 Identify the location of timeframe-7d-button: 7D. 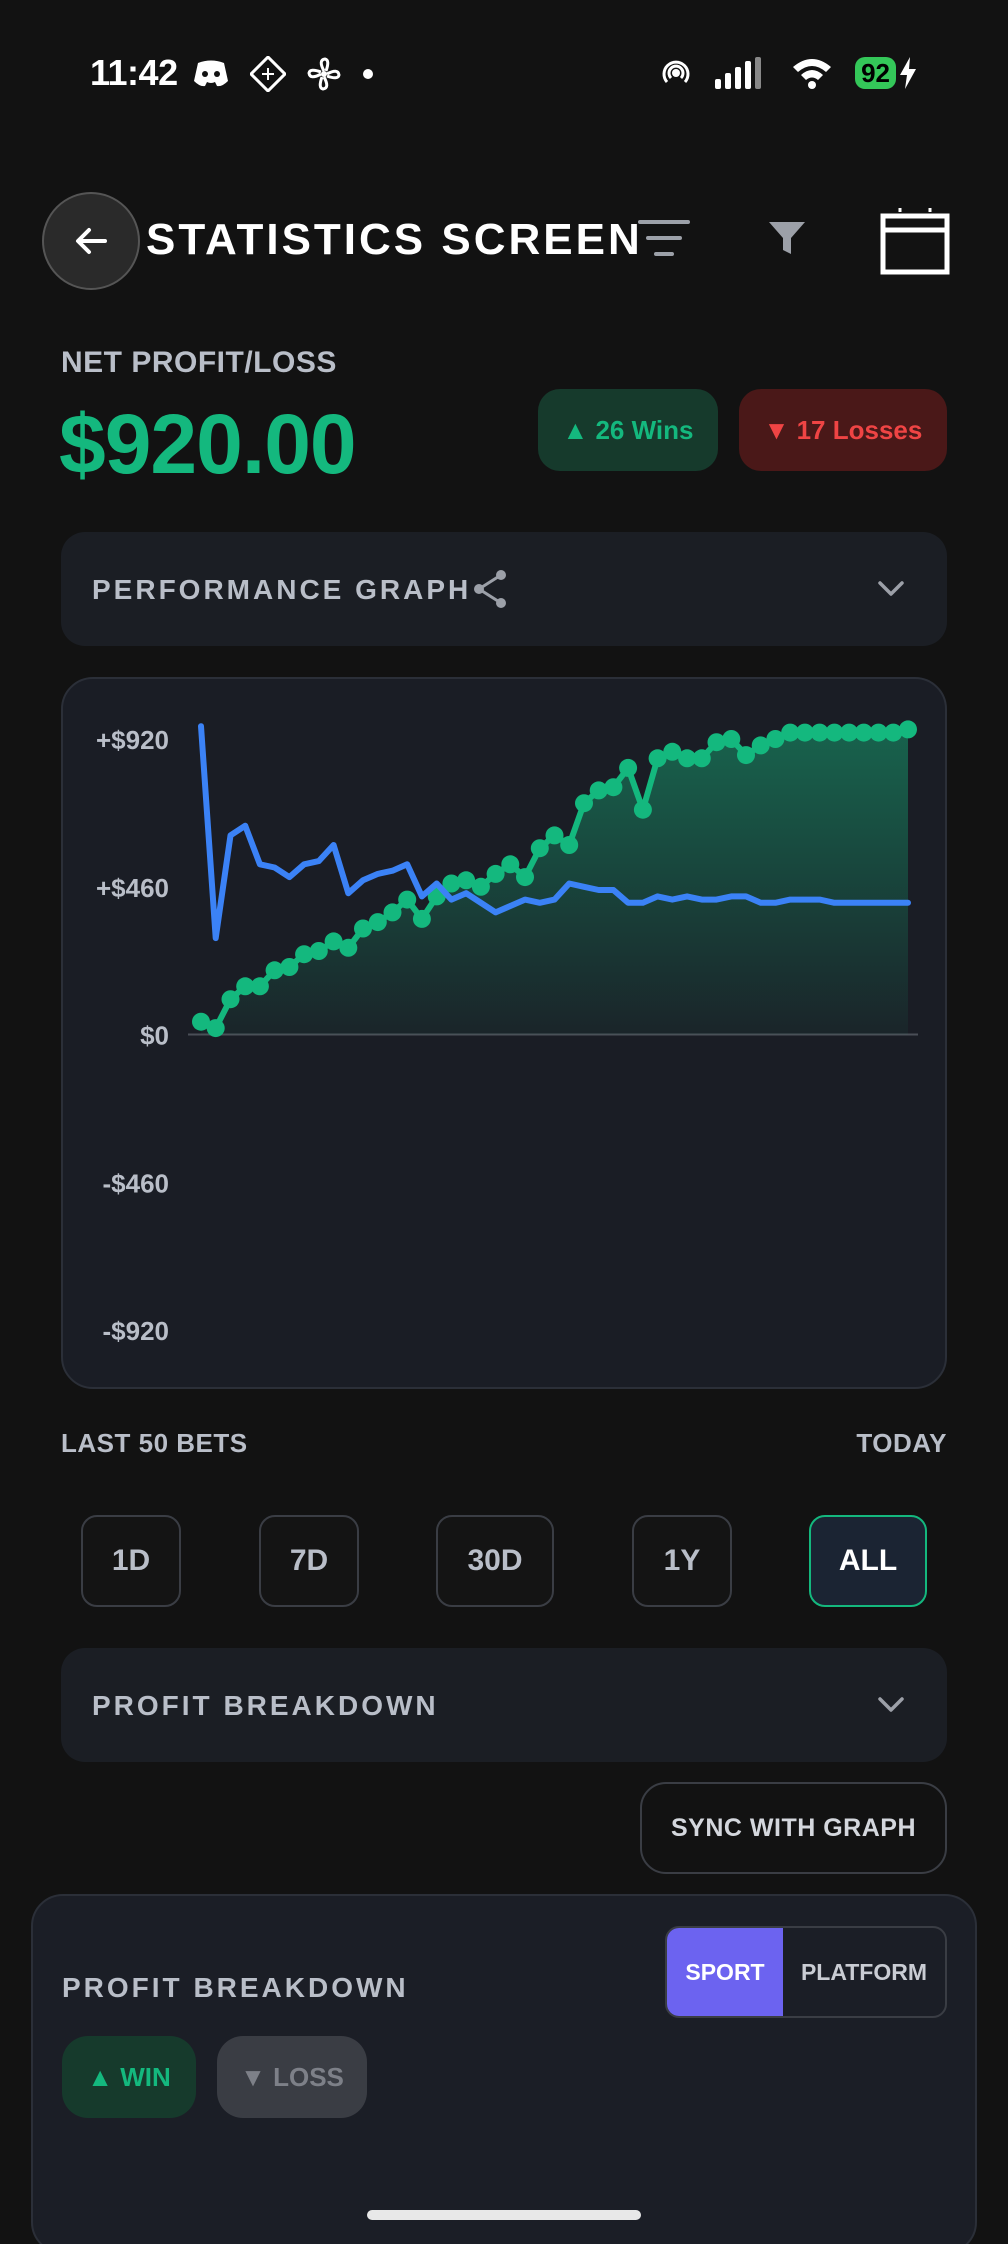
(309, 1561).